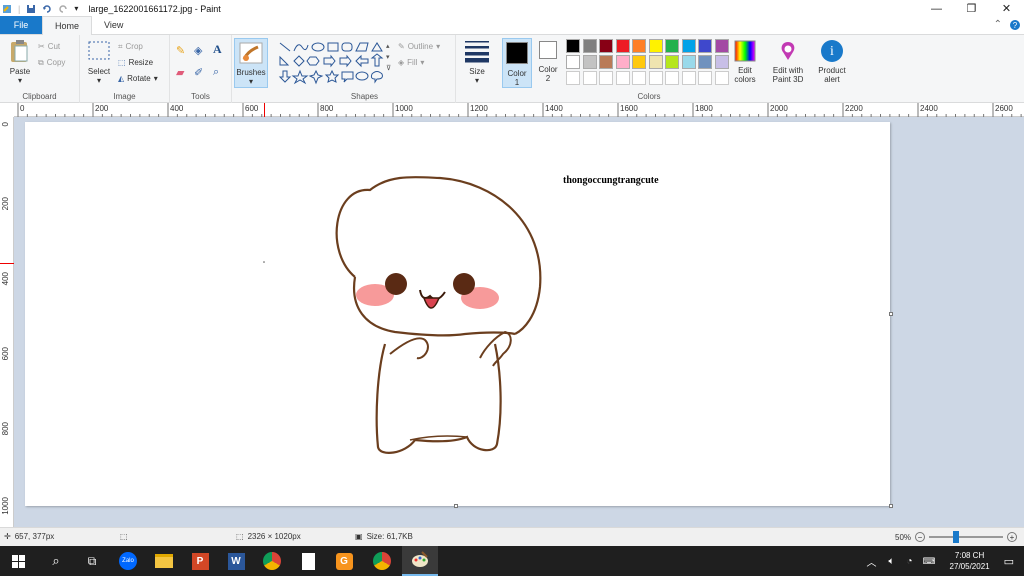  I want to click on brushes-button: Brushes ▾, so click(251, 63).